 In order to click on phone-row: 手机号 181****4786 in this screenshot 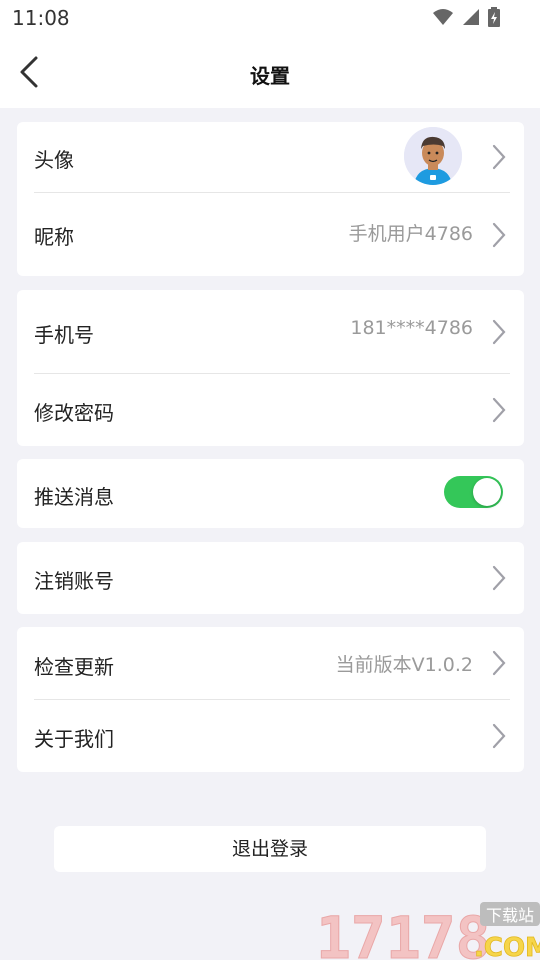, I will do `click(270, 331)`.